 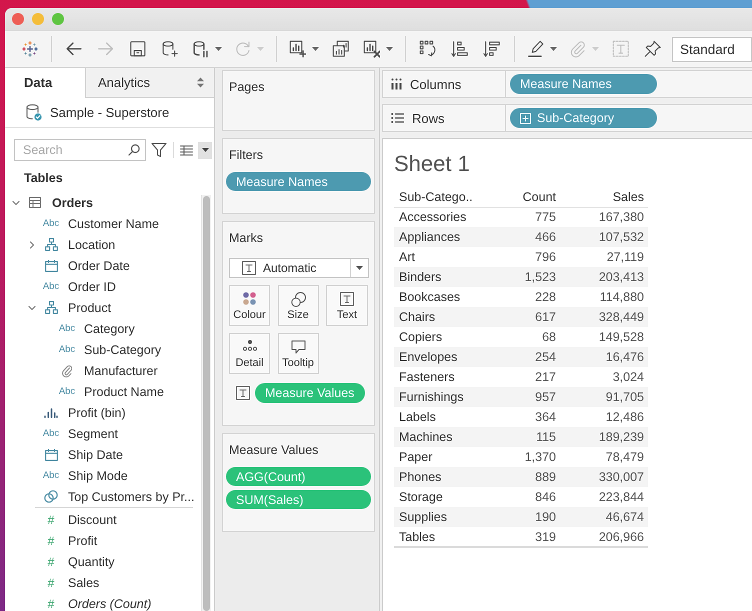 I want to click on field-label: Manufacturer, so click(x=121, y=371).